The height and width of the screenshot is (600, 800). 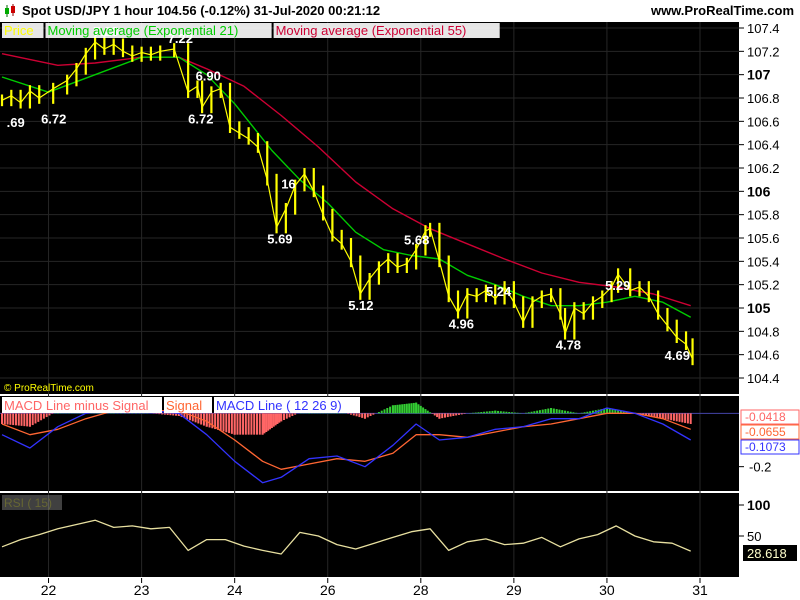 I want to click on copyright-text: © ProRealTime.com, so click(x=49, y=388).